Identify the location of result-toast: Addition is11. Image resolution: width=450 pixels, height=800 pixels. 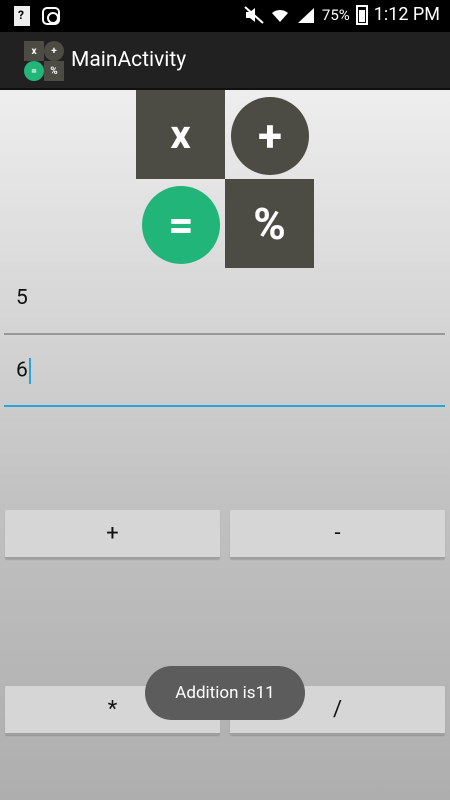
(225, 693).